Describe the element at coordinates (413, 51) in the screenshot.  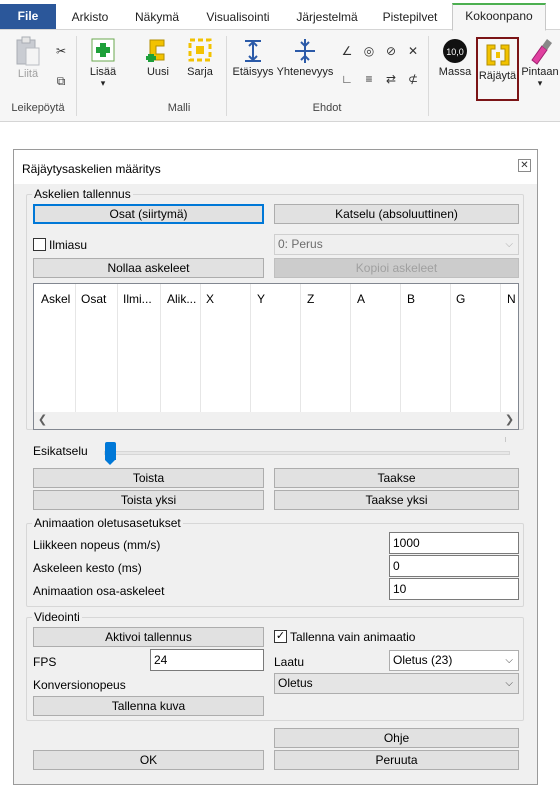
I see `symmetry-icon: ✕` at that location.